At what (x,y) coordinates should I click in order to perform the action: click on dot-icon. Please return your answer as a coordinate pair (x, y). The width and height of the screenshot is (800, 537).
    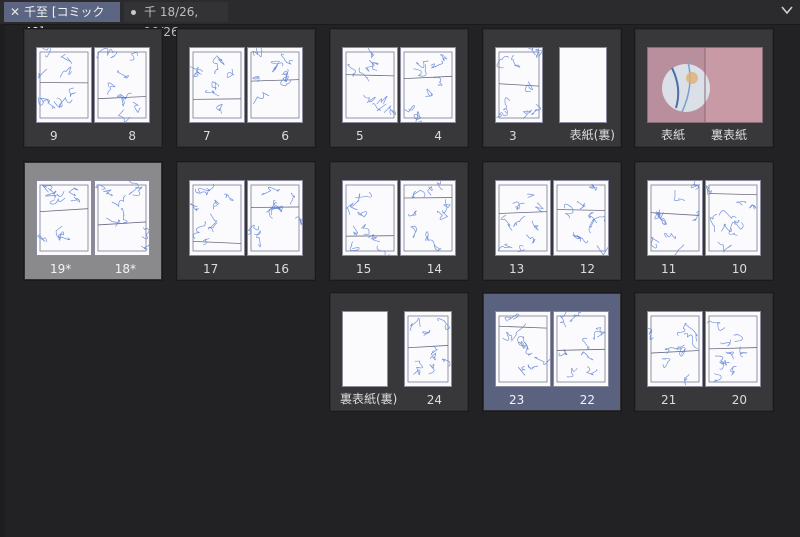
    Looking at the image, I should click on (133, 12).